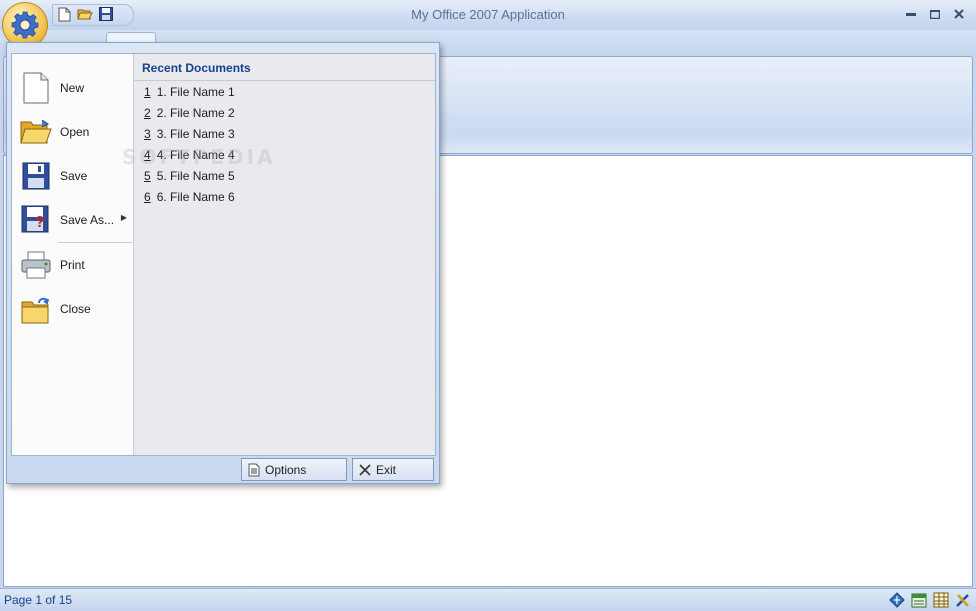 Image resolution: width=976 pixels, height=611 pixels. I want to click on quick-access-toolbar, so click(93, 15).